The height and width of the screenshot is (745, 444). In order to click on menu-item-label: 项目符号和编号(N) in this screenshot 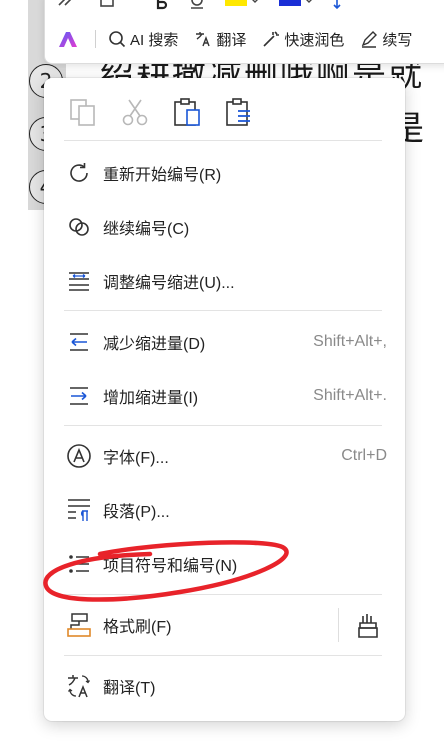, I will do `click(170, 566)`.